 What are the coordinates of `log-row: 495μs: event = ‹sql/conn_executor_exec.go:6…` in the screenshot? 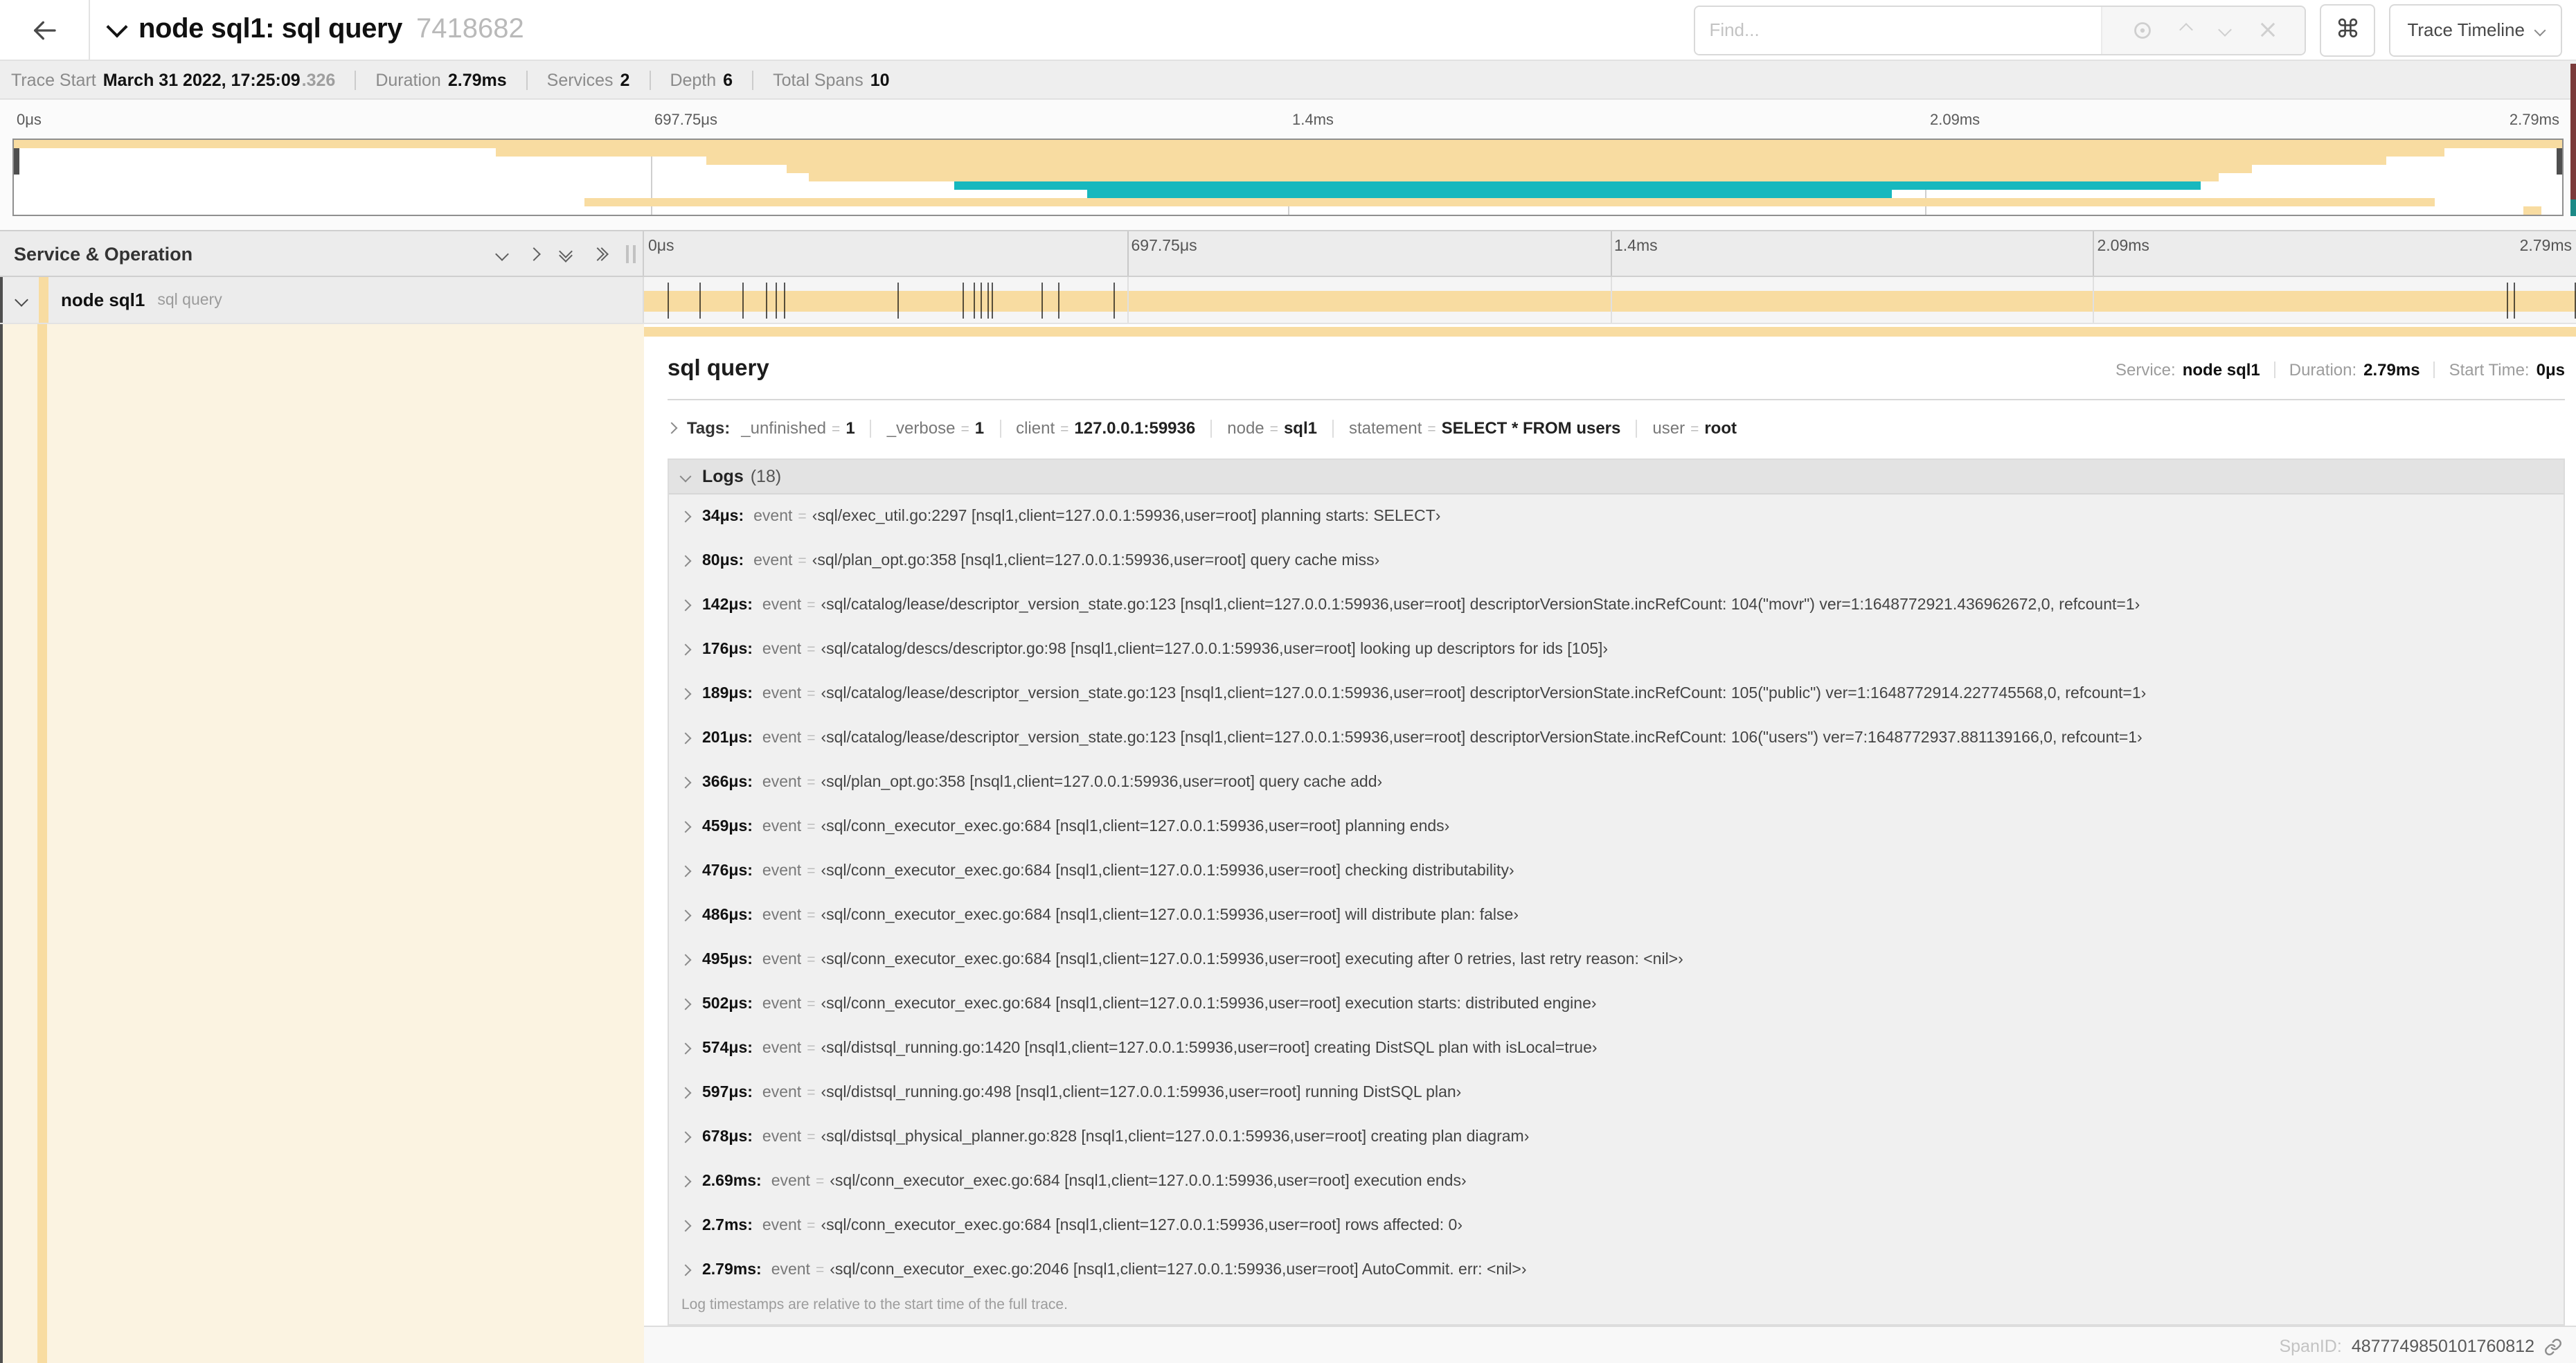 It's located at (1616, 960).